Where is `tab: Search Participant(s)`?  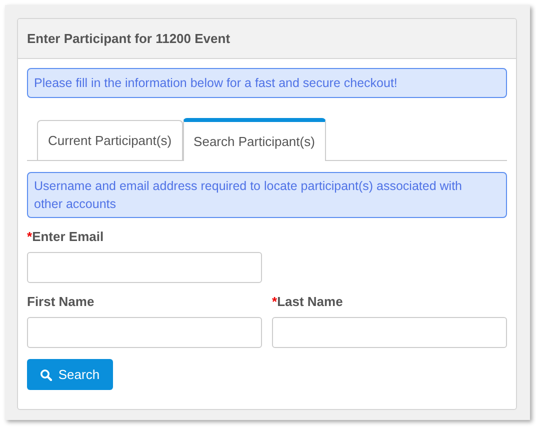 tab: Search Participant(s) is located at coordinates (254, 139).